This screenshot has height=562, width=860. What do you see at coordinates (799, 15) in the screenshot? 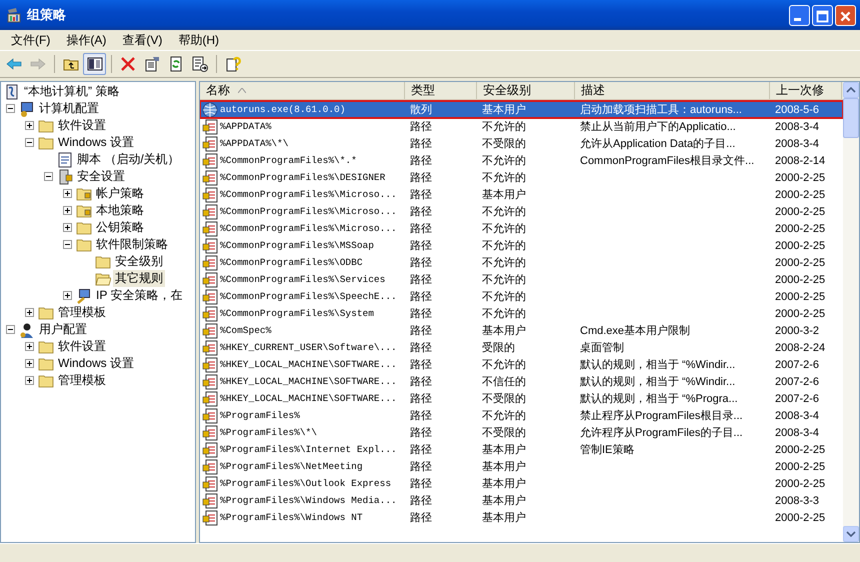
I see `minimize-button` at bounding box center [799, 15].